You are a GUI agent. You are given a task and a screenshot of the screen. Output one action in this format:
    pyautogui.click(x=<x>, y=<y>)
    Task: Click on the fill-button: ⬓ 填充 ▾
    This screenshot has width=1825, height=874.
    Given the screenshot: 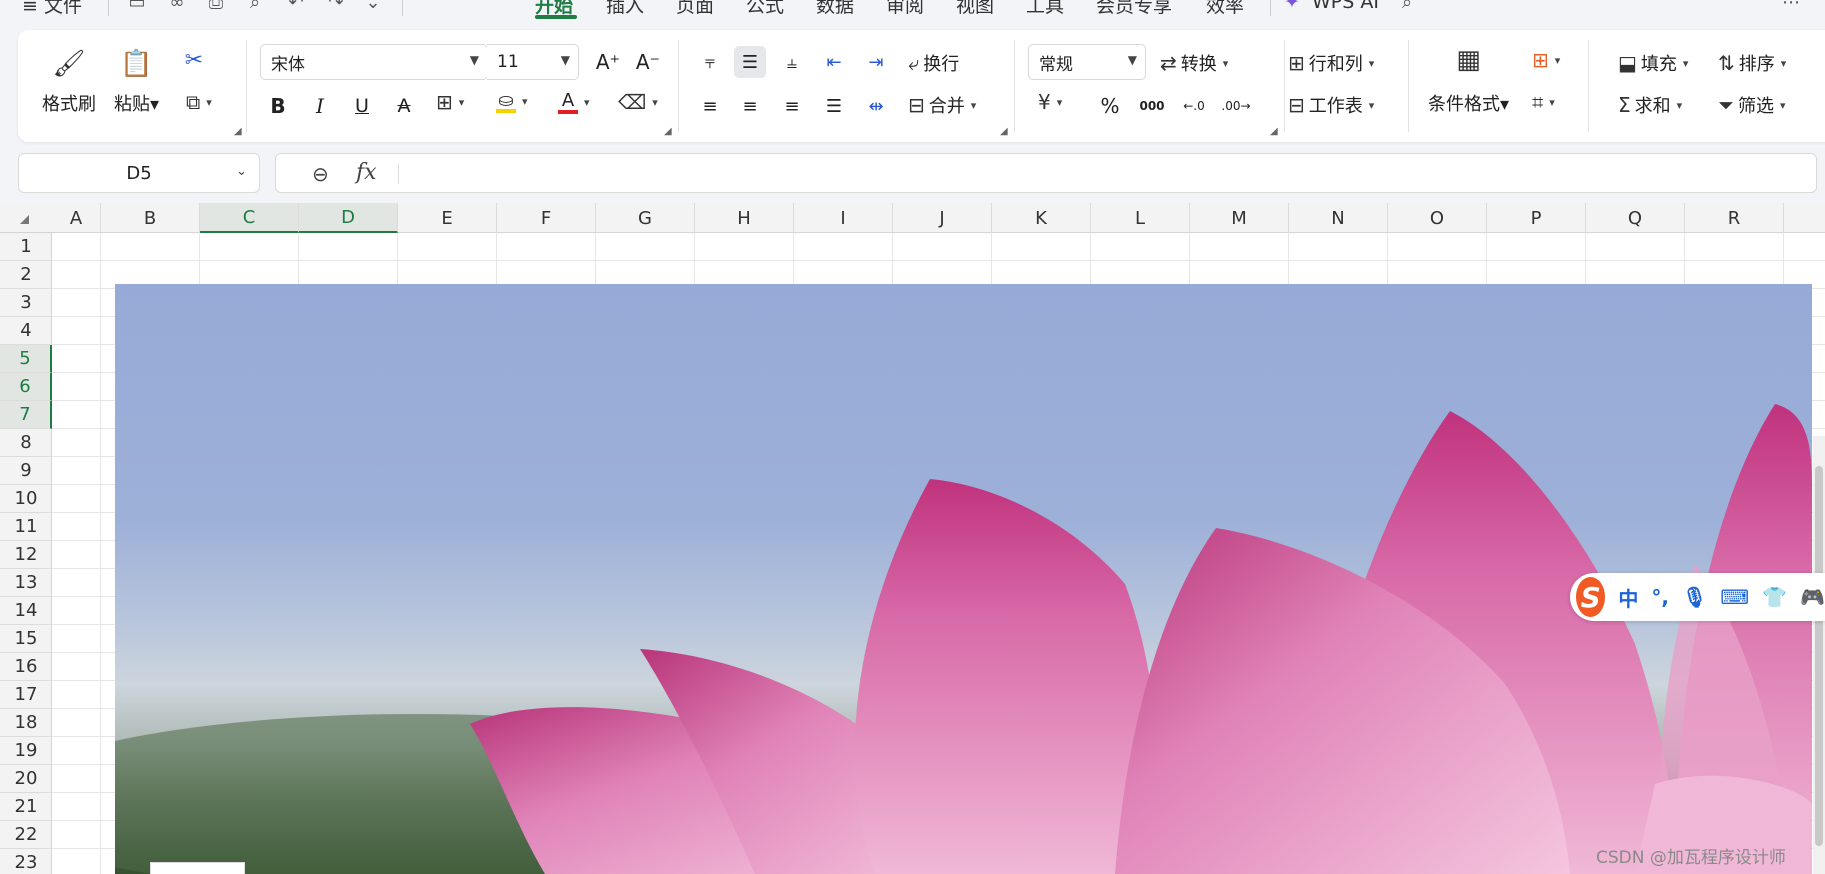 What is the action you would take?
    pyautogui.click(x=1653, y=63)
    